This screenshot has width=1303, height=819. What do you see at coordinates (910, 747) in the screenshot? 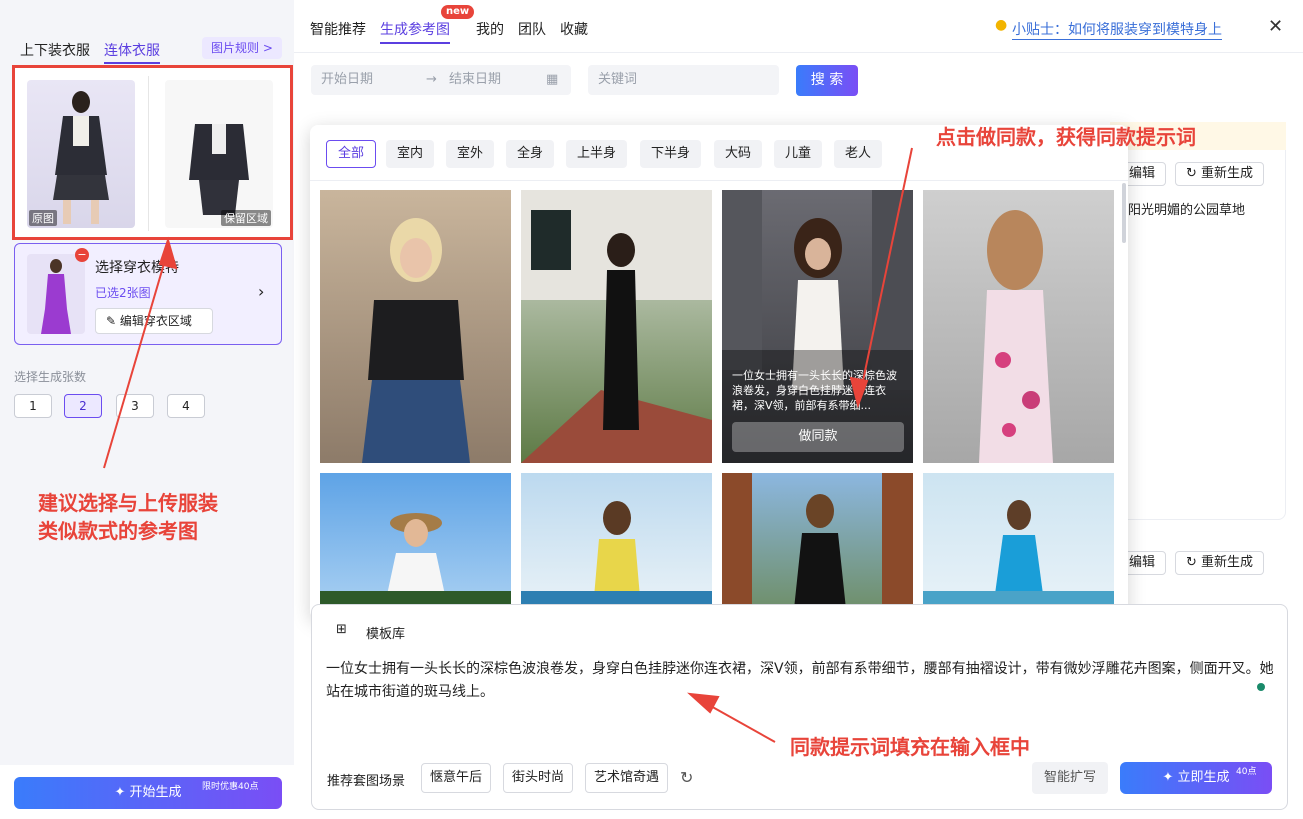
I see `annotation-bottom: 同款提示词填充在输入框中` at bounding box center [910, 747].